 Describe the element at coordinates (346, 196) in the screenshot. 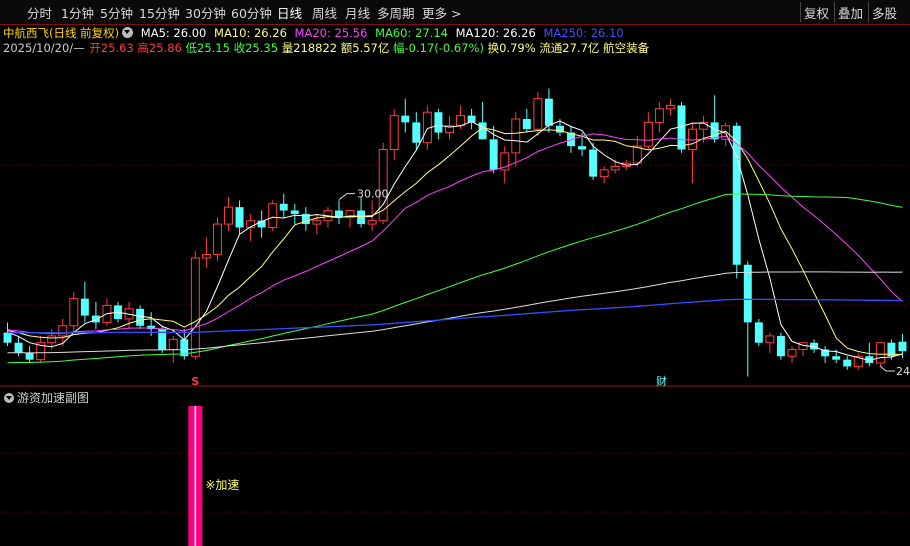

I see `high-pointer` at that location.